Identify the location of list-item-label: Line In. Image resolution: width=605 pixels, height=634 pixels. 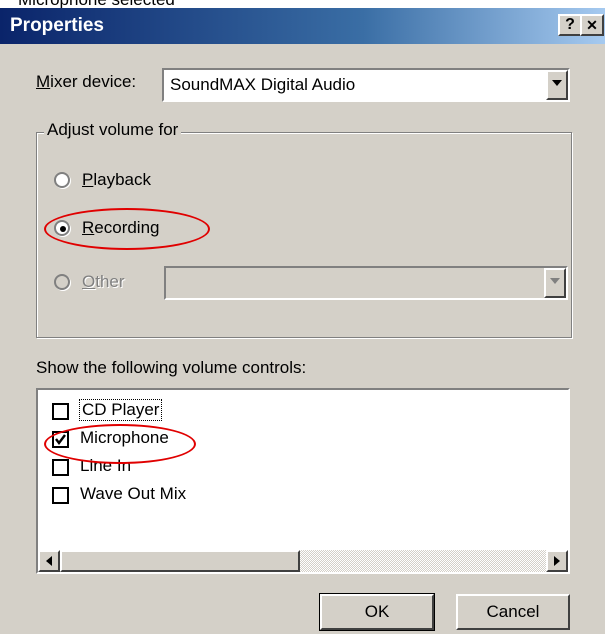
(106, 465).